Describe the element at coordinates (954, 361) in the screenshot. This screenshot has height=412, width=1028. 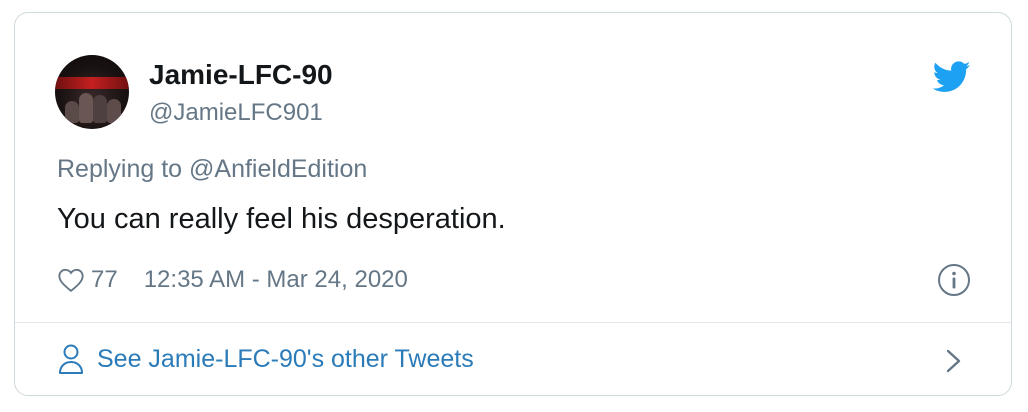
I see `chevron-right-icon` at that location.